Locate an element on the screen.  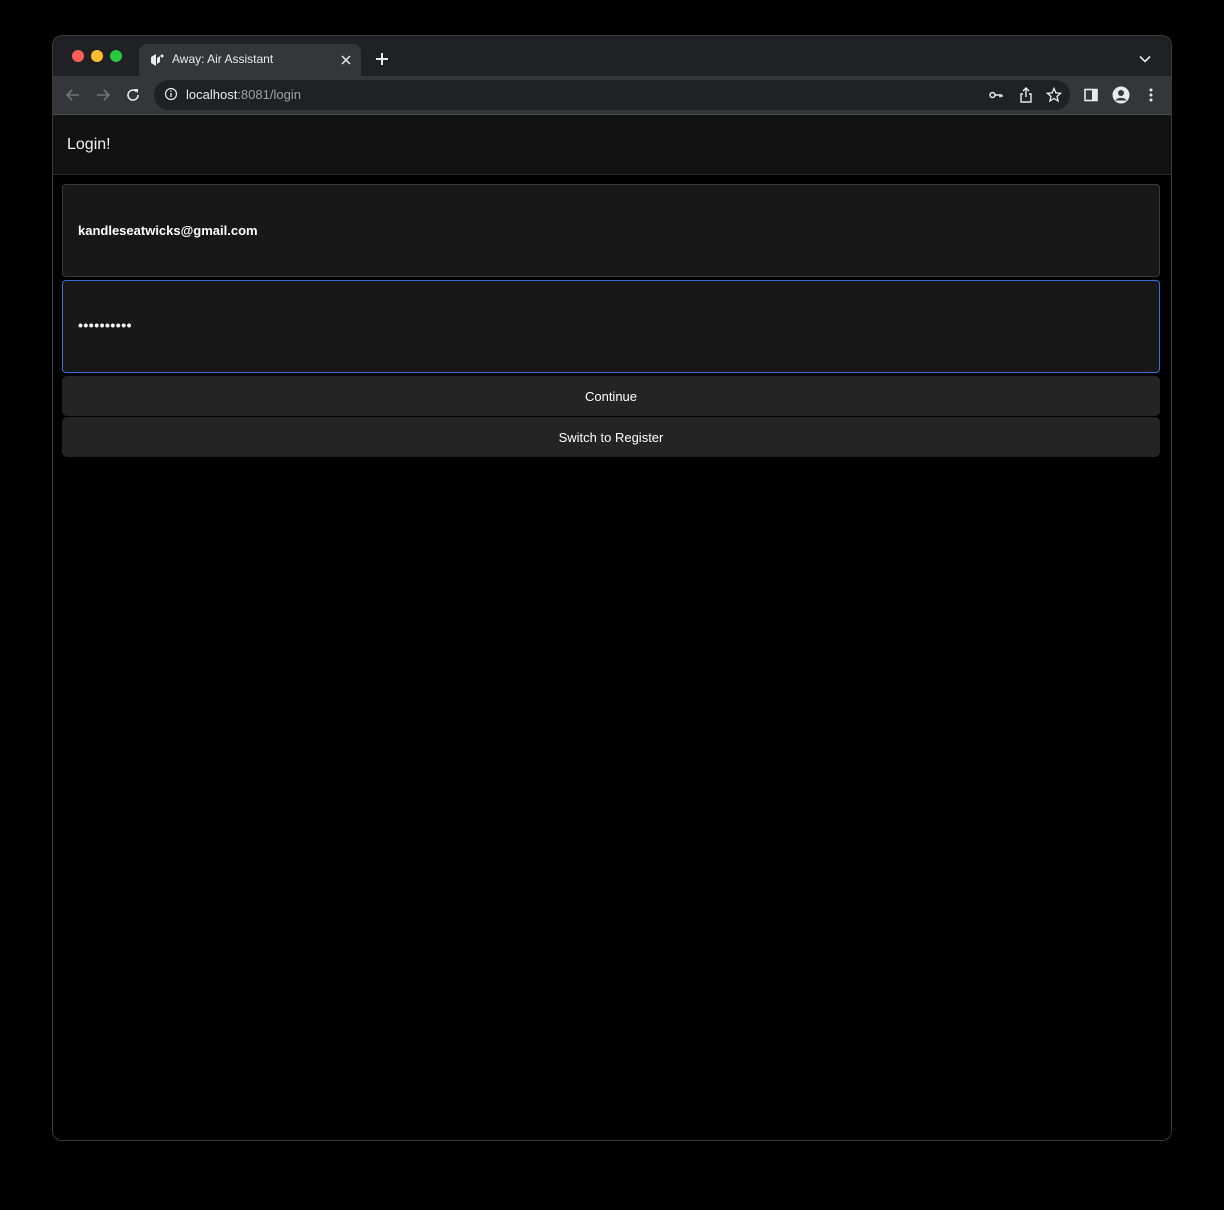
chevron-down-icon is located at coordinates (1145, 59).